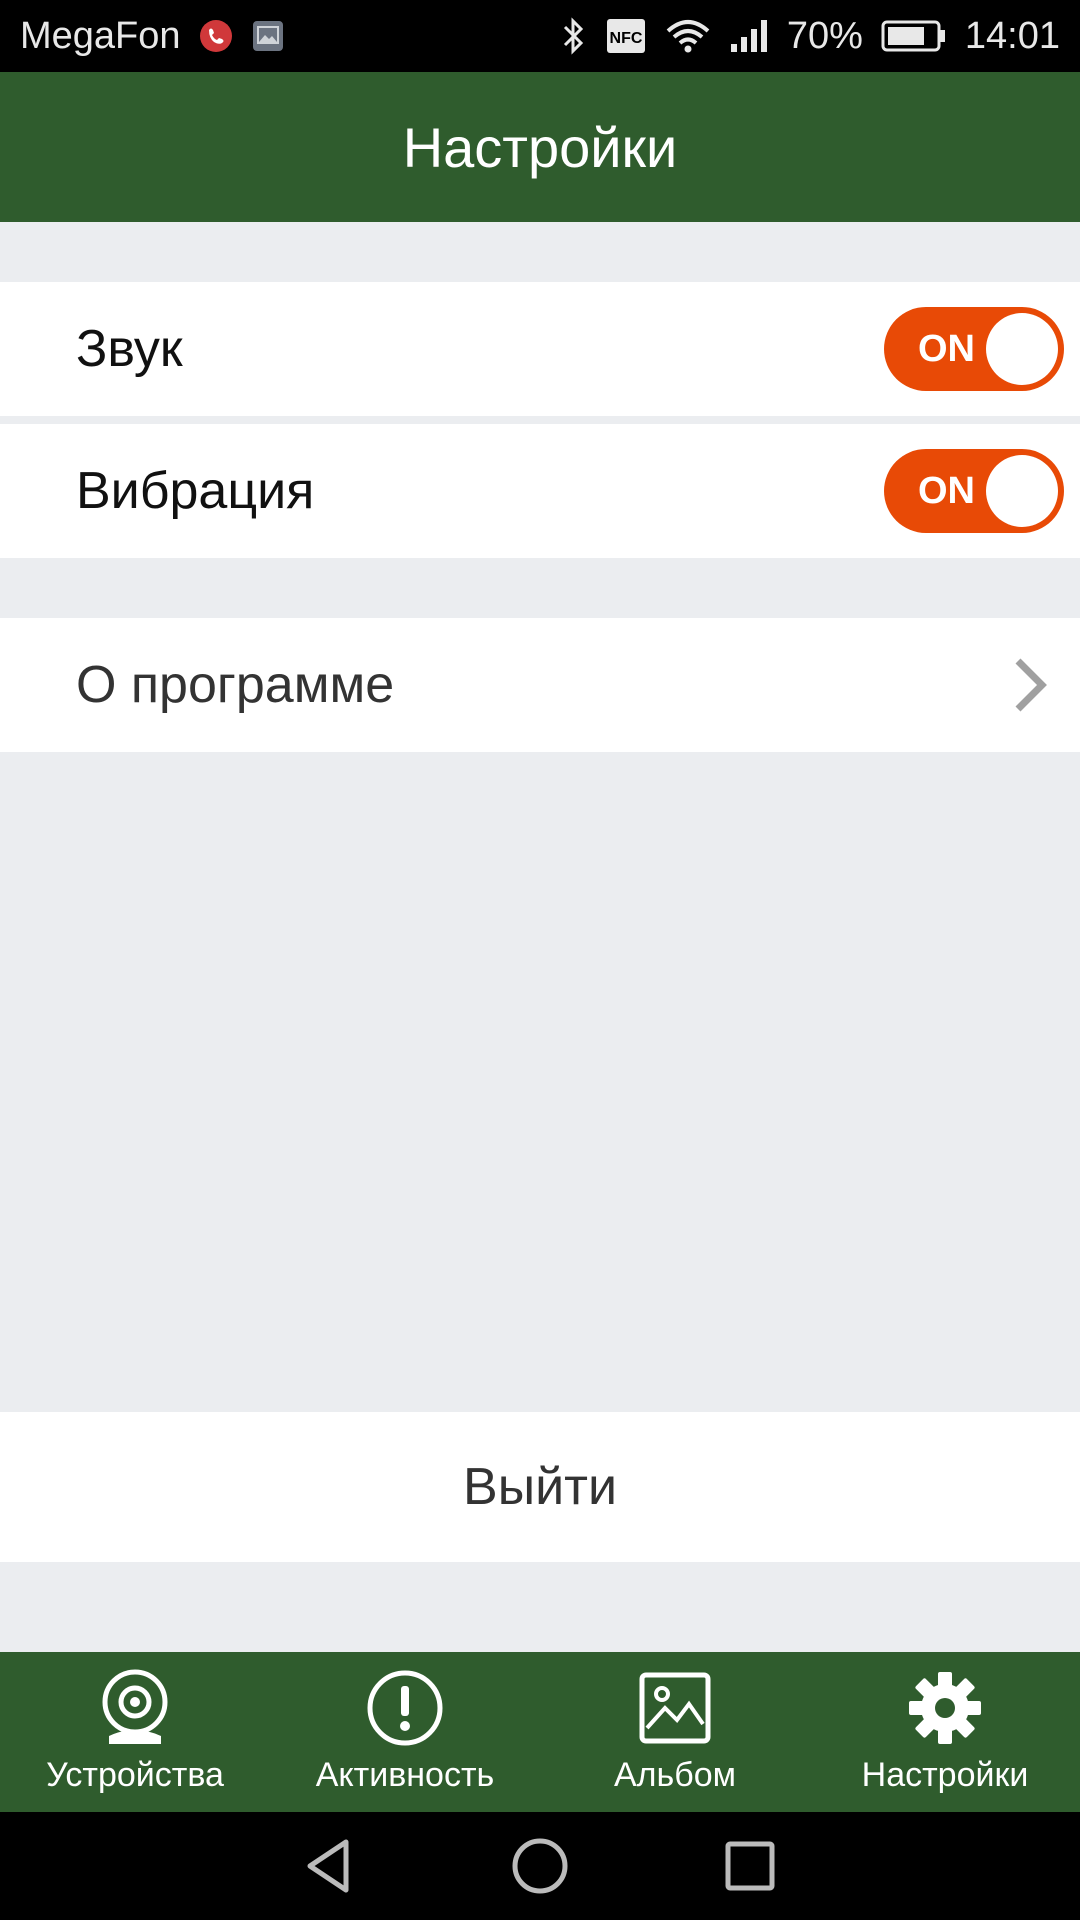 The width and height of the screenshot is (1080, 1920). What do you see at coordinates (574, 36) in the screenshot?
I see `bluetooth-icon` at bounding box center [574, 36].